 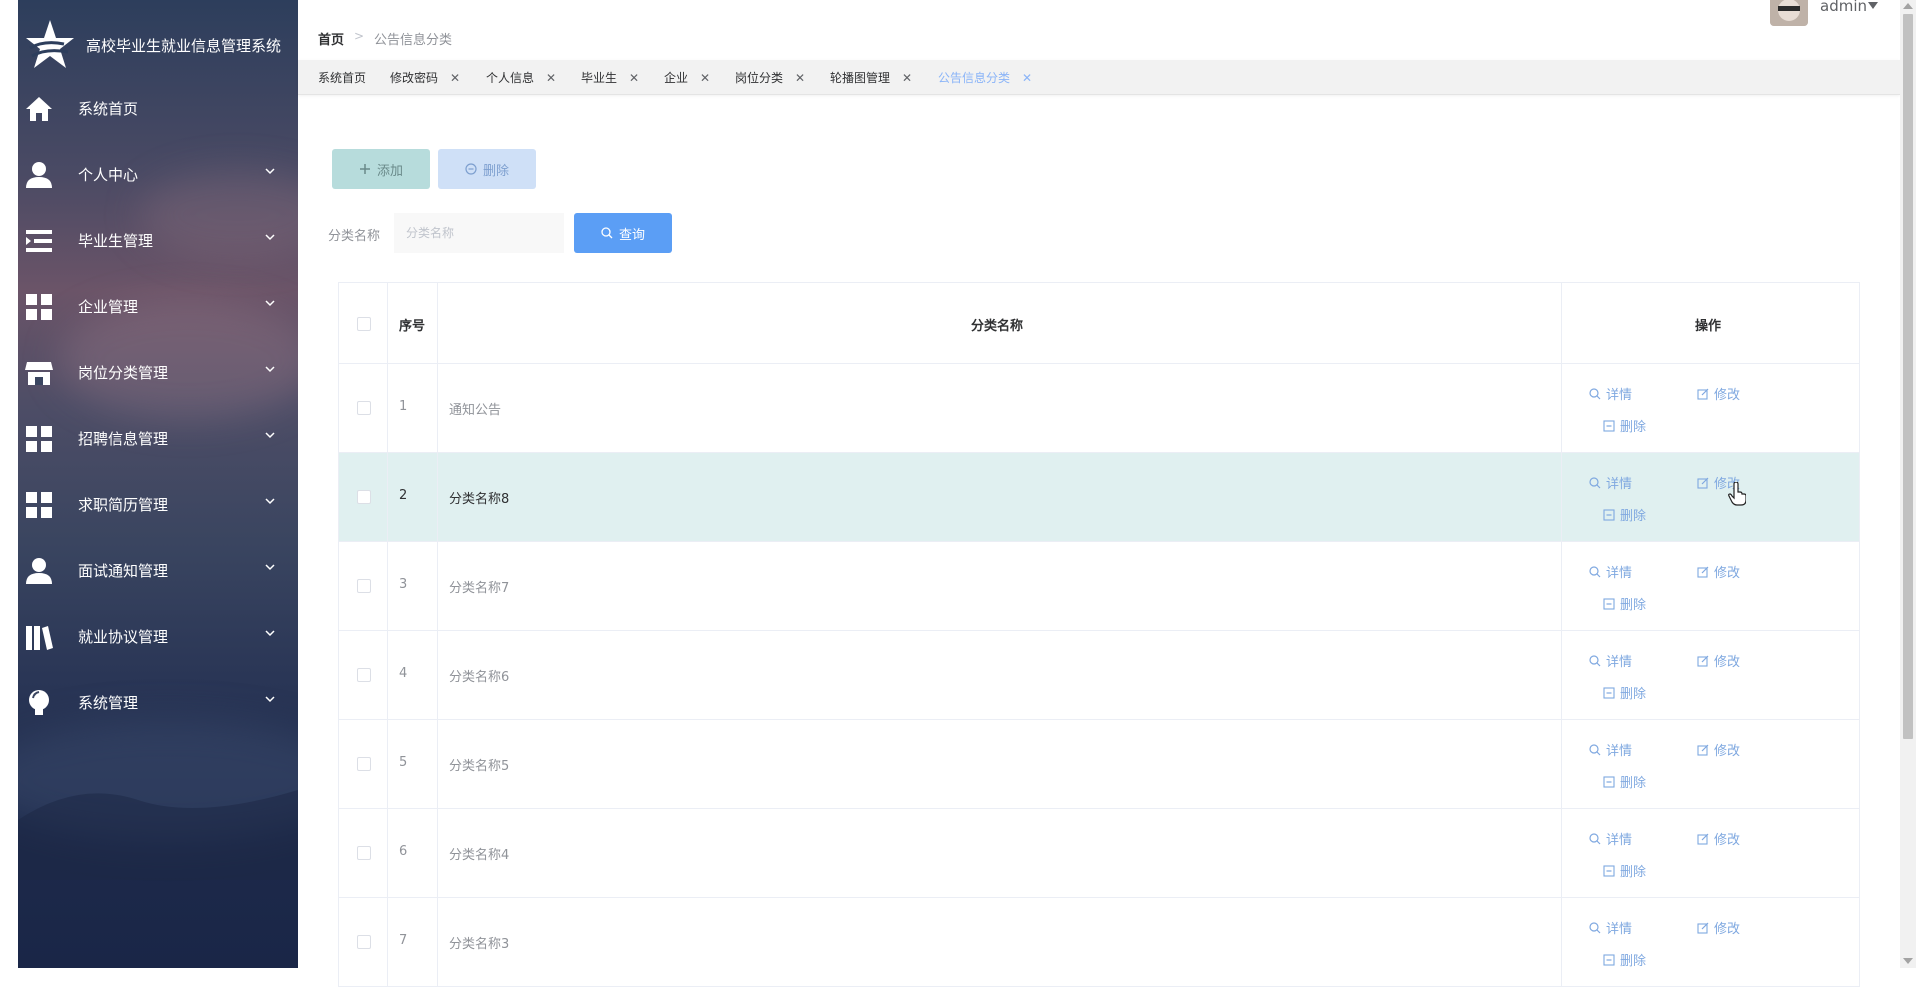 I want to click on sidebar-item-companies: 企业管理, so click(x=158, y=306).